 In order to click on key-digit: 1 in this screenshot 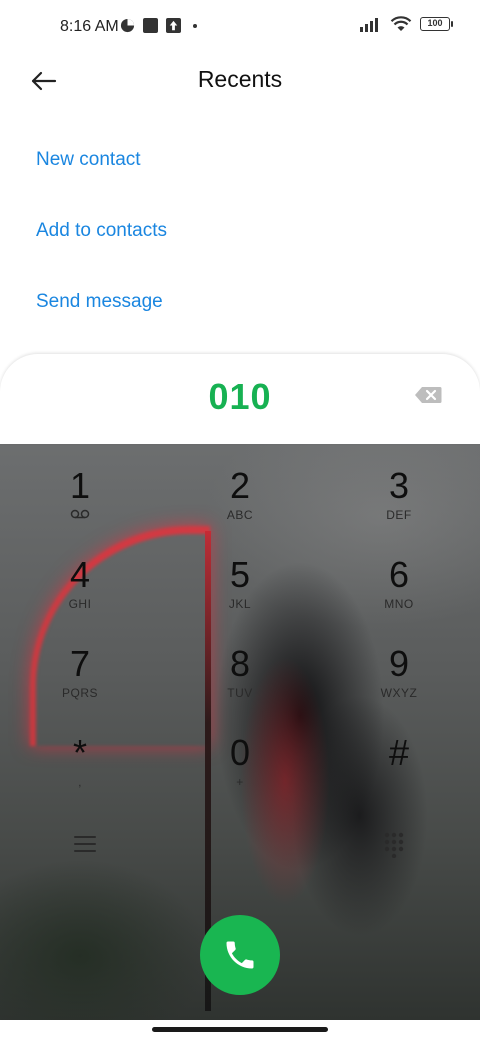, I will do `click(80, 485)`.